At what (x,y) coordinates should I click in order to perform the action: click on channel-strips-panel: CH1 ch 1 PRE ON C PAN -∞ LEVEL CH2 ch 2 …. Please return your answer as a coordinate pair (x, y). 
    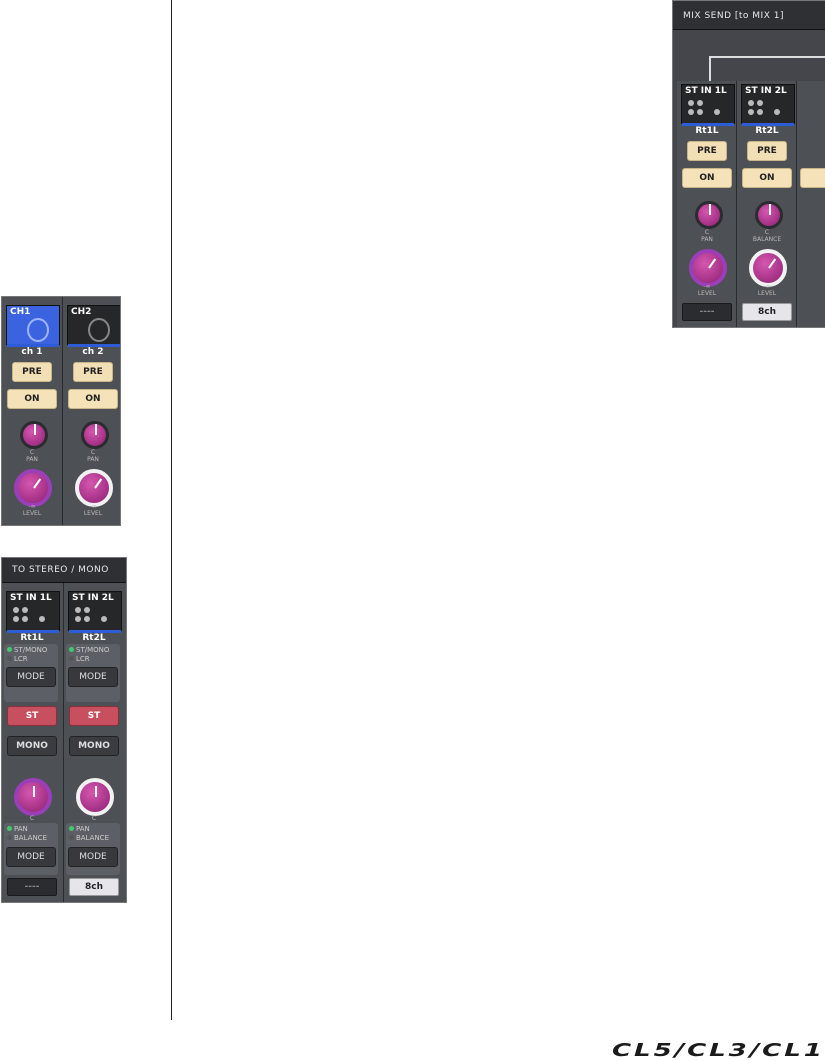
    Looking at the image, I should click on (61, 411).